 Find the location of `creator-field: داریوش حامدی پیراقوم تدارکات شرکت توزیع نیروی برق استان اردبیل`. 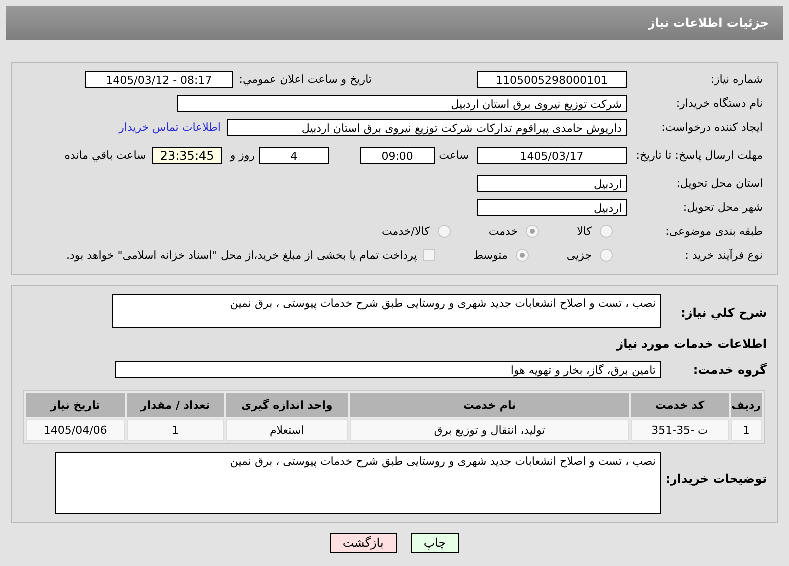

creator-field: داریوش حامدی پیراقوم تدارکات شرکت توزیع نیروی برق استان اردبیل is located at coordinates (427, 127).